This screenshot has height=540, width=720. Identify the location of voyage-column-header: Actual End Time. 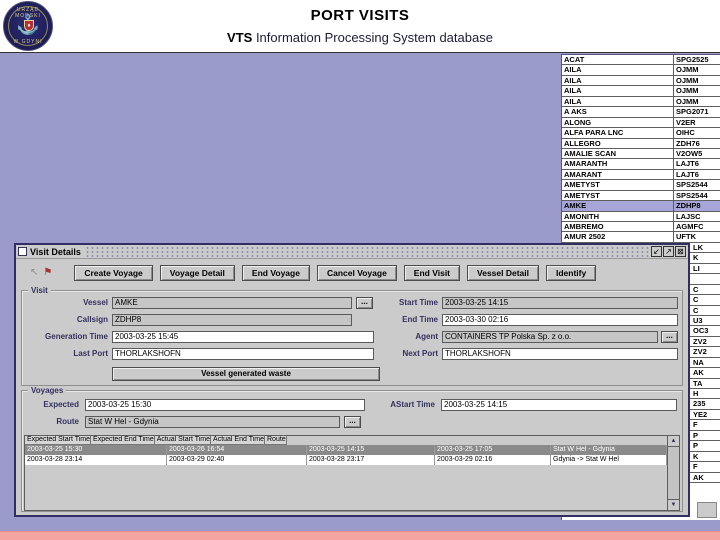
(238, 440).